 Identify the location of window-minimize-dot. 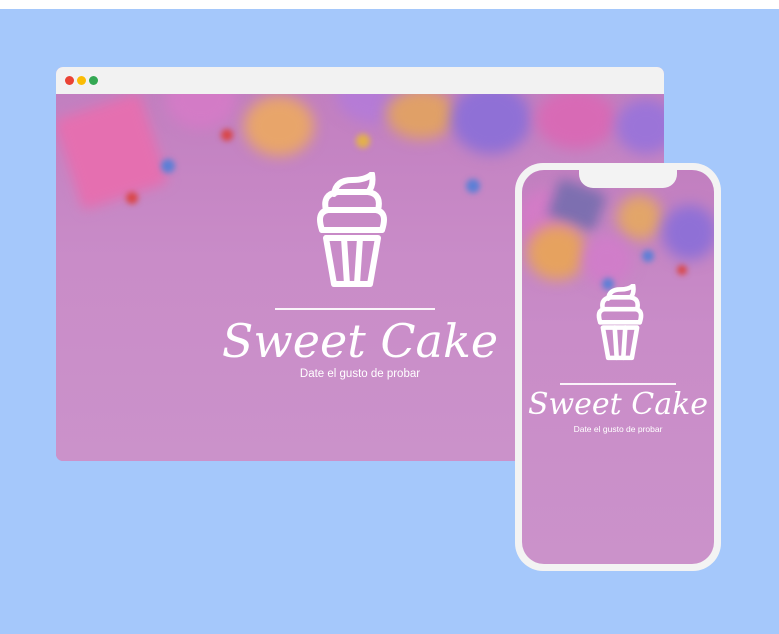
(81, 80).